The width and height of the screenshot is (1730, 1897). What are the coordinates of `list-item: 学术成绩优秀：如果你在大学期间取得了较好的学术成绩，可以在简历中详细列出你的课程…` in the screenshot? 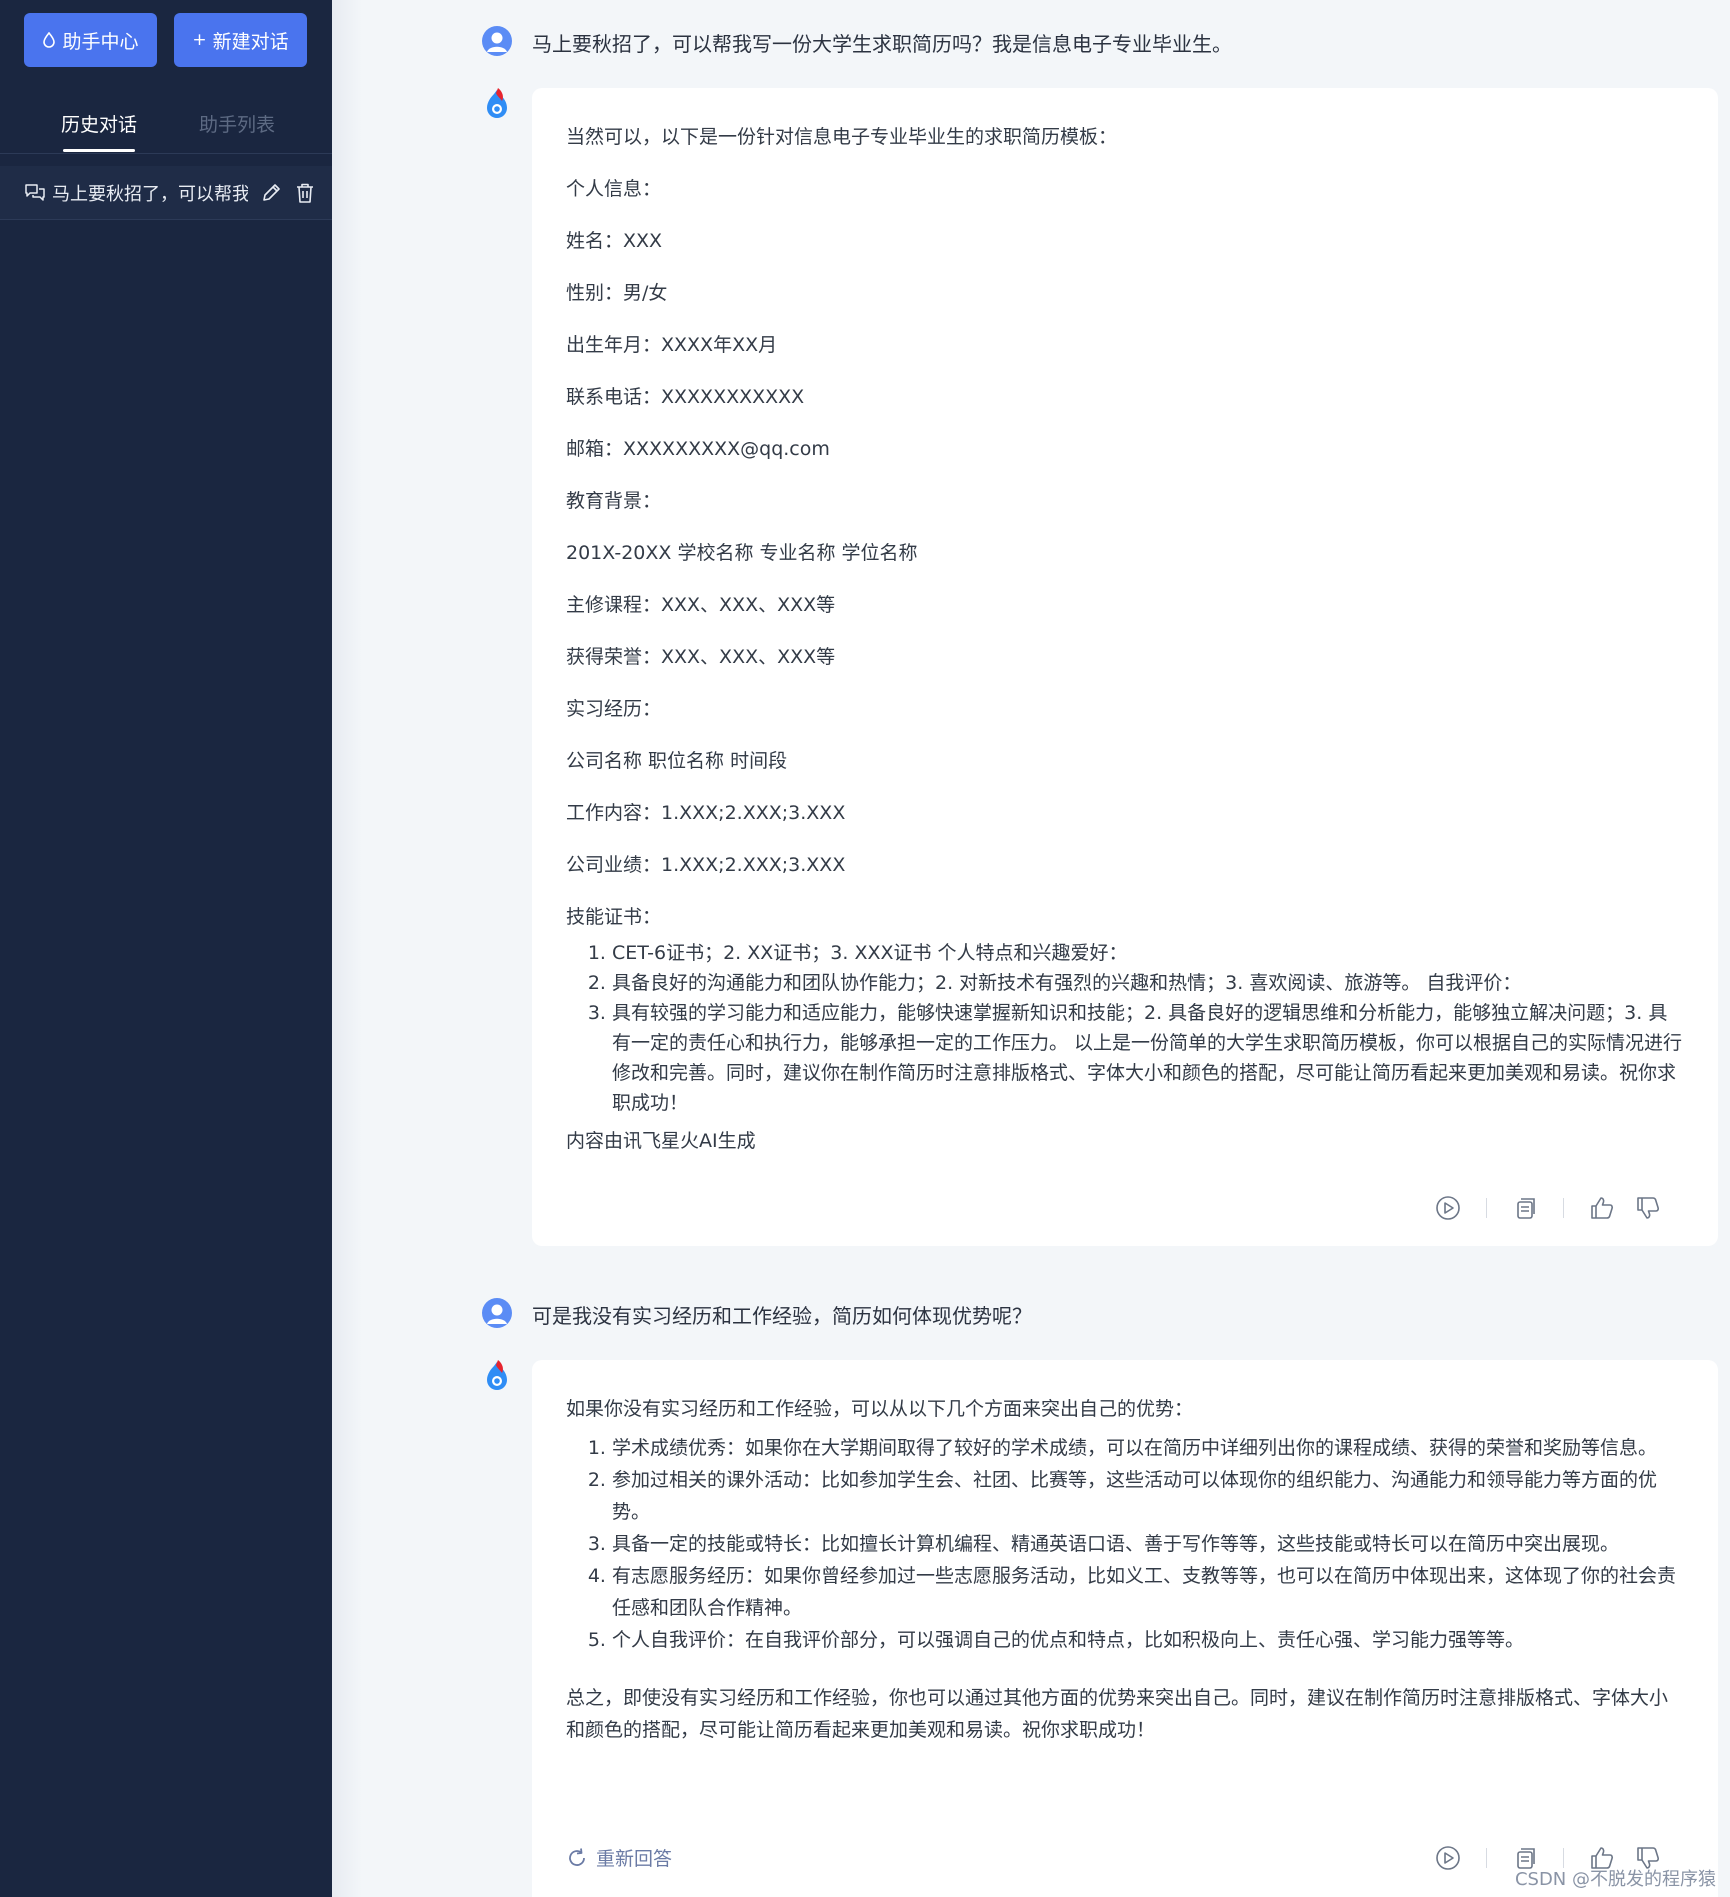 It's located at (1148, 1448).